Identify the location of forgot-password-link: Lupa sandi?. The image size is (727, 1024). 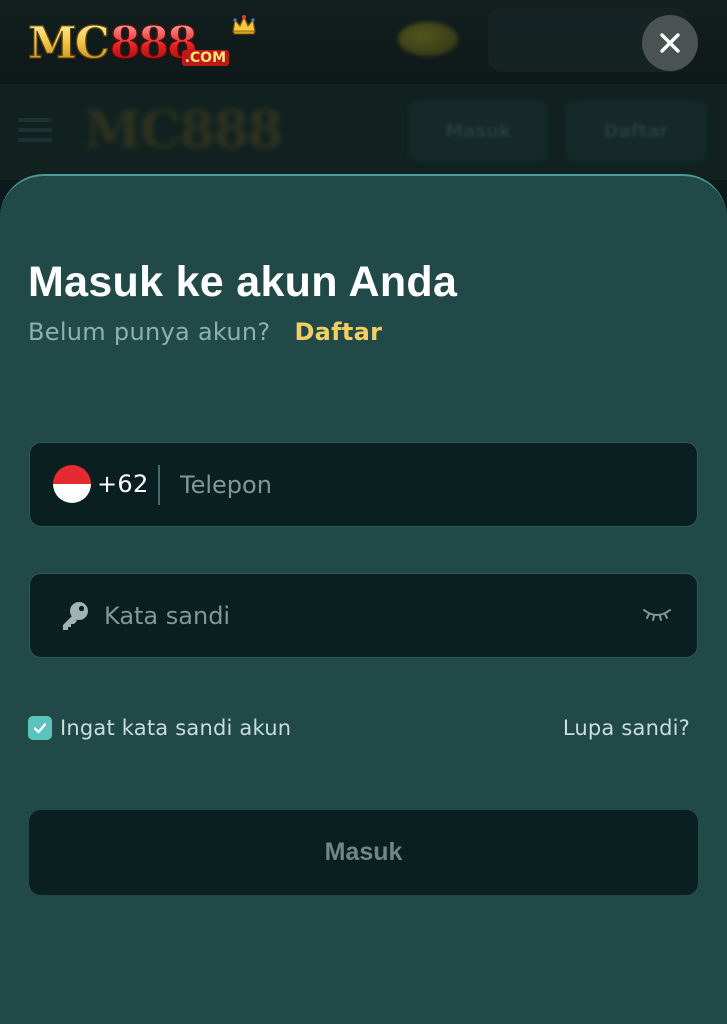
(626, 728).